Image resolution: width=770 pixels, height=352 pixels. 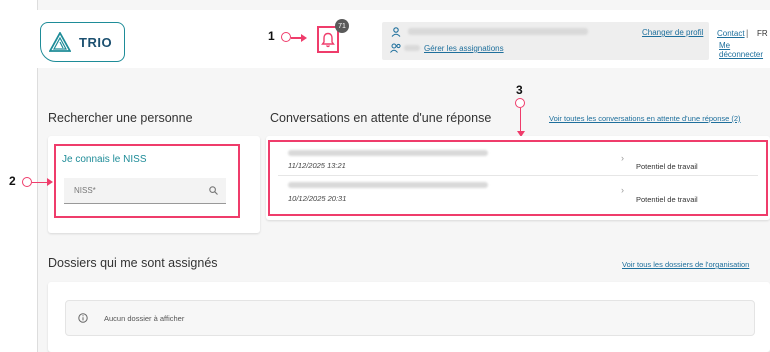 I want to click on callout-2-number: 2, so click(x=12, y=181).